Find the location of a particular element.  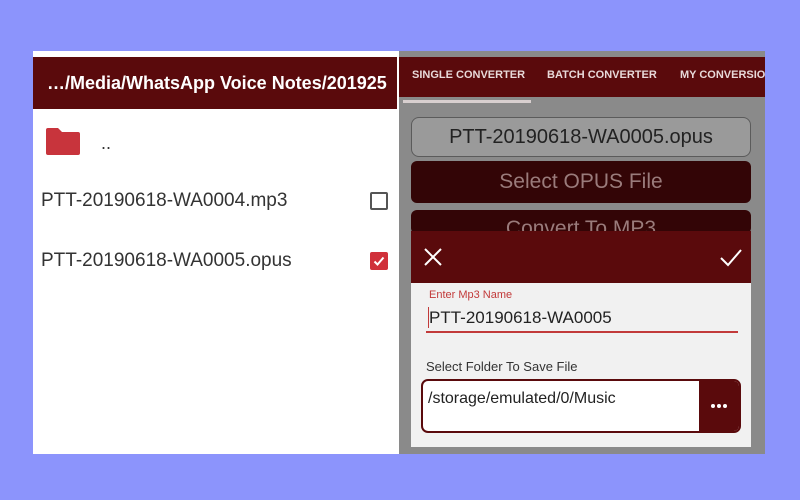

select-opus-file-button: Select OPUS File is located at coordinates (581, 182).